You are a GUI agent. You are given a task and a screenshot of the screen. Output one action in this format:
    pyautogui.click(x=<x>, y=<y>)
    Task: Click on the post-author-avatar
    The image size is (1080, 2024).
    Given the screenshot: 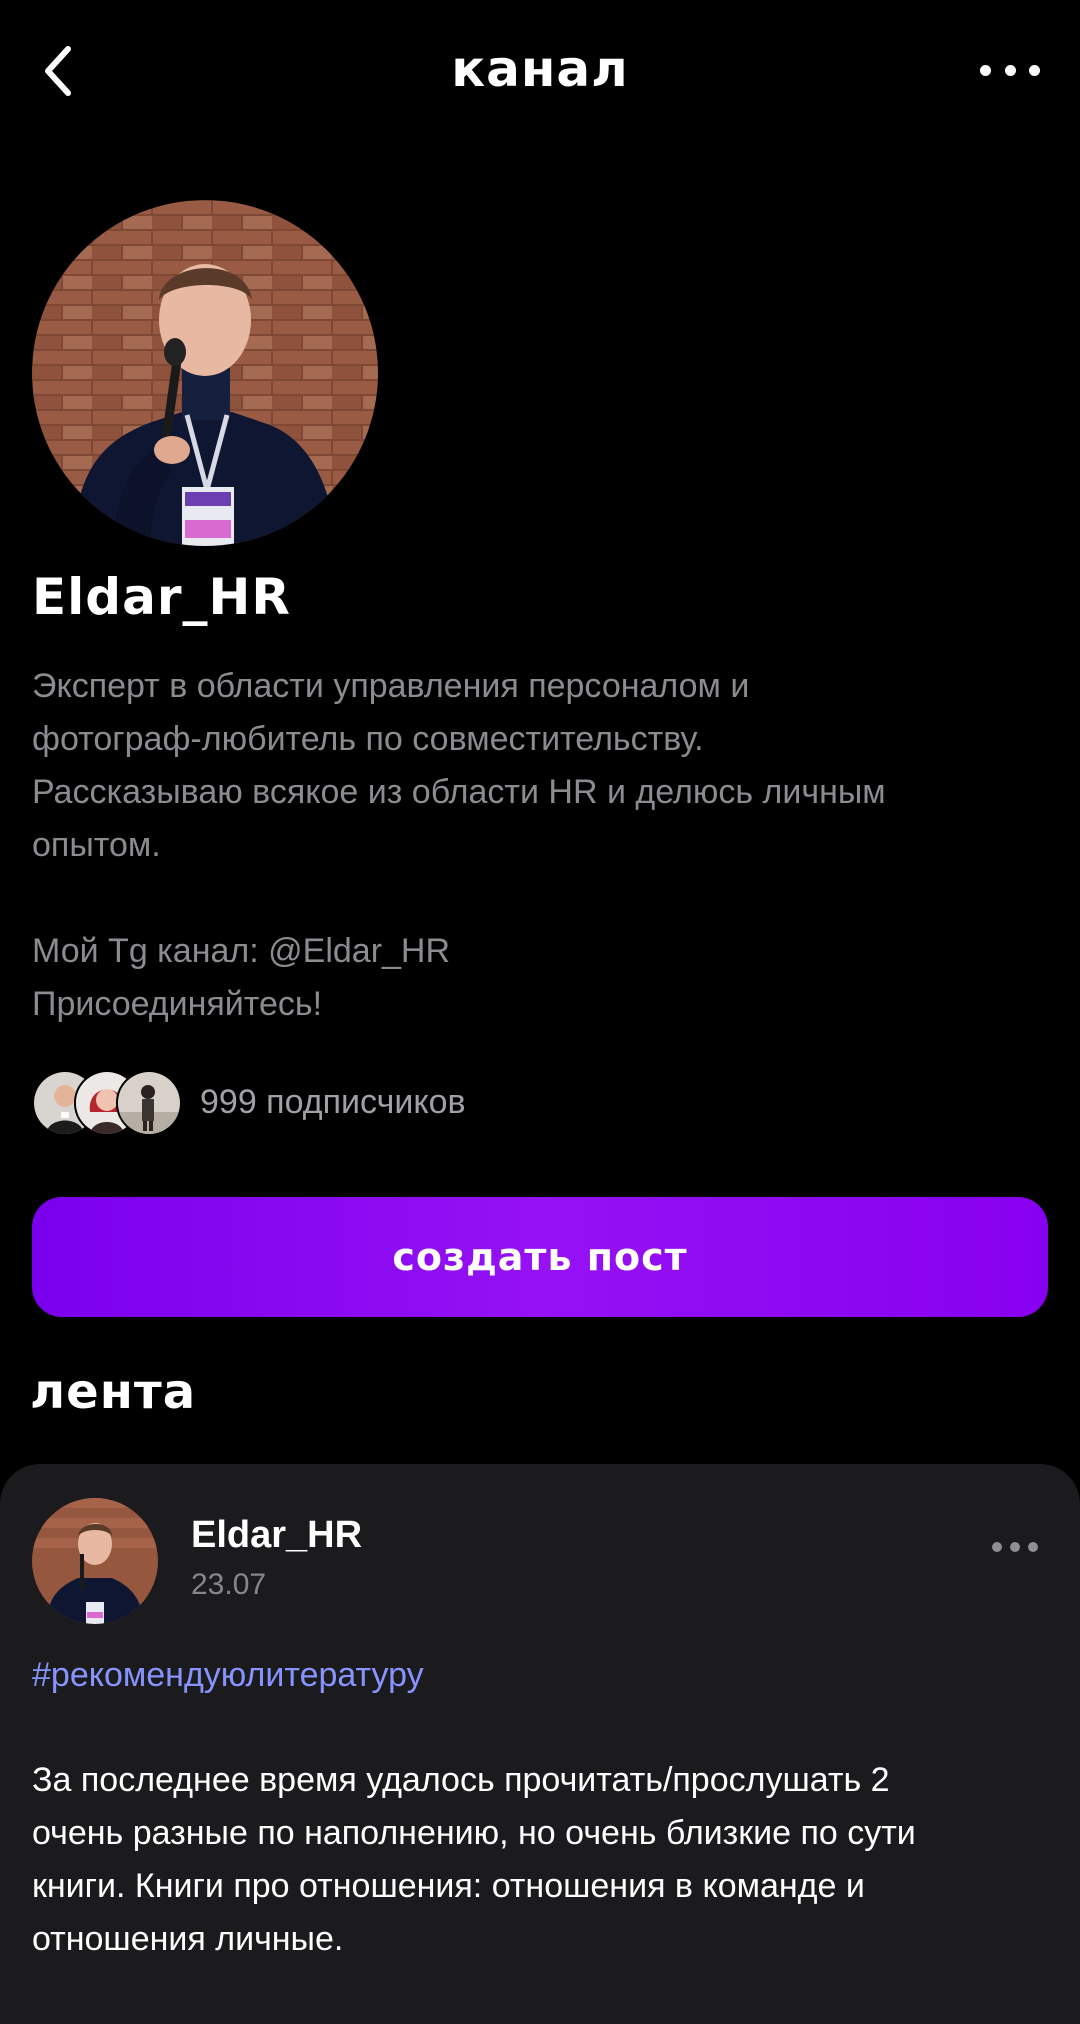 What is the action you would take?
    pyautogui.click(x=95, y=1561)
    